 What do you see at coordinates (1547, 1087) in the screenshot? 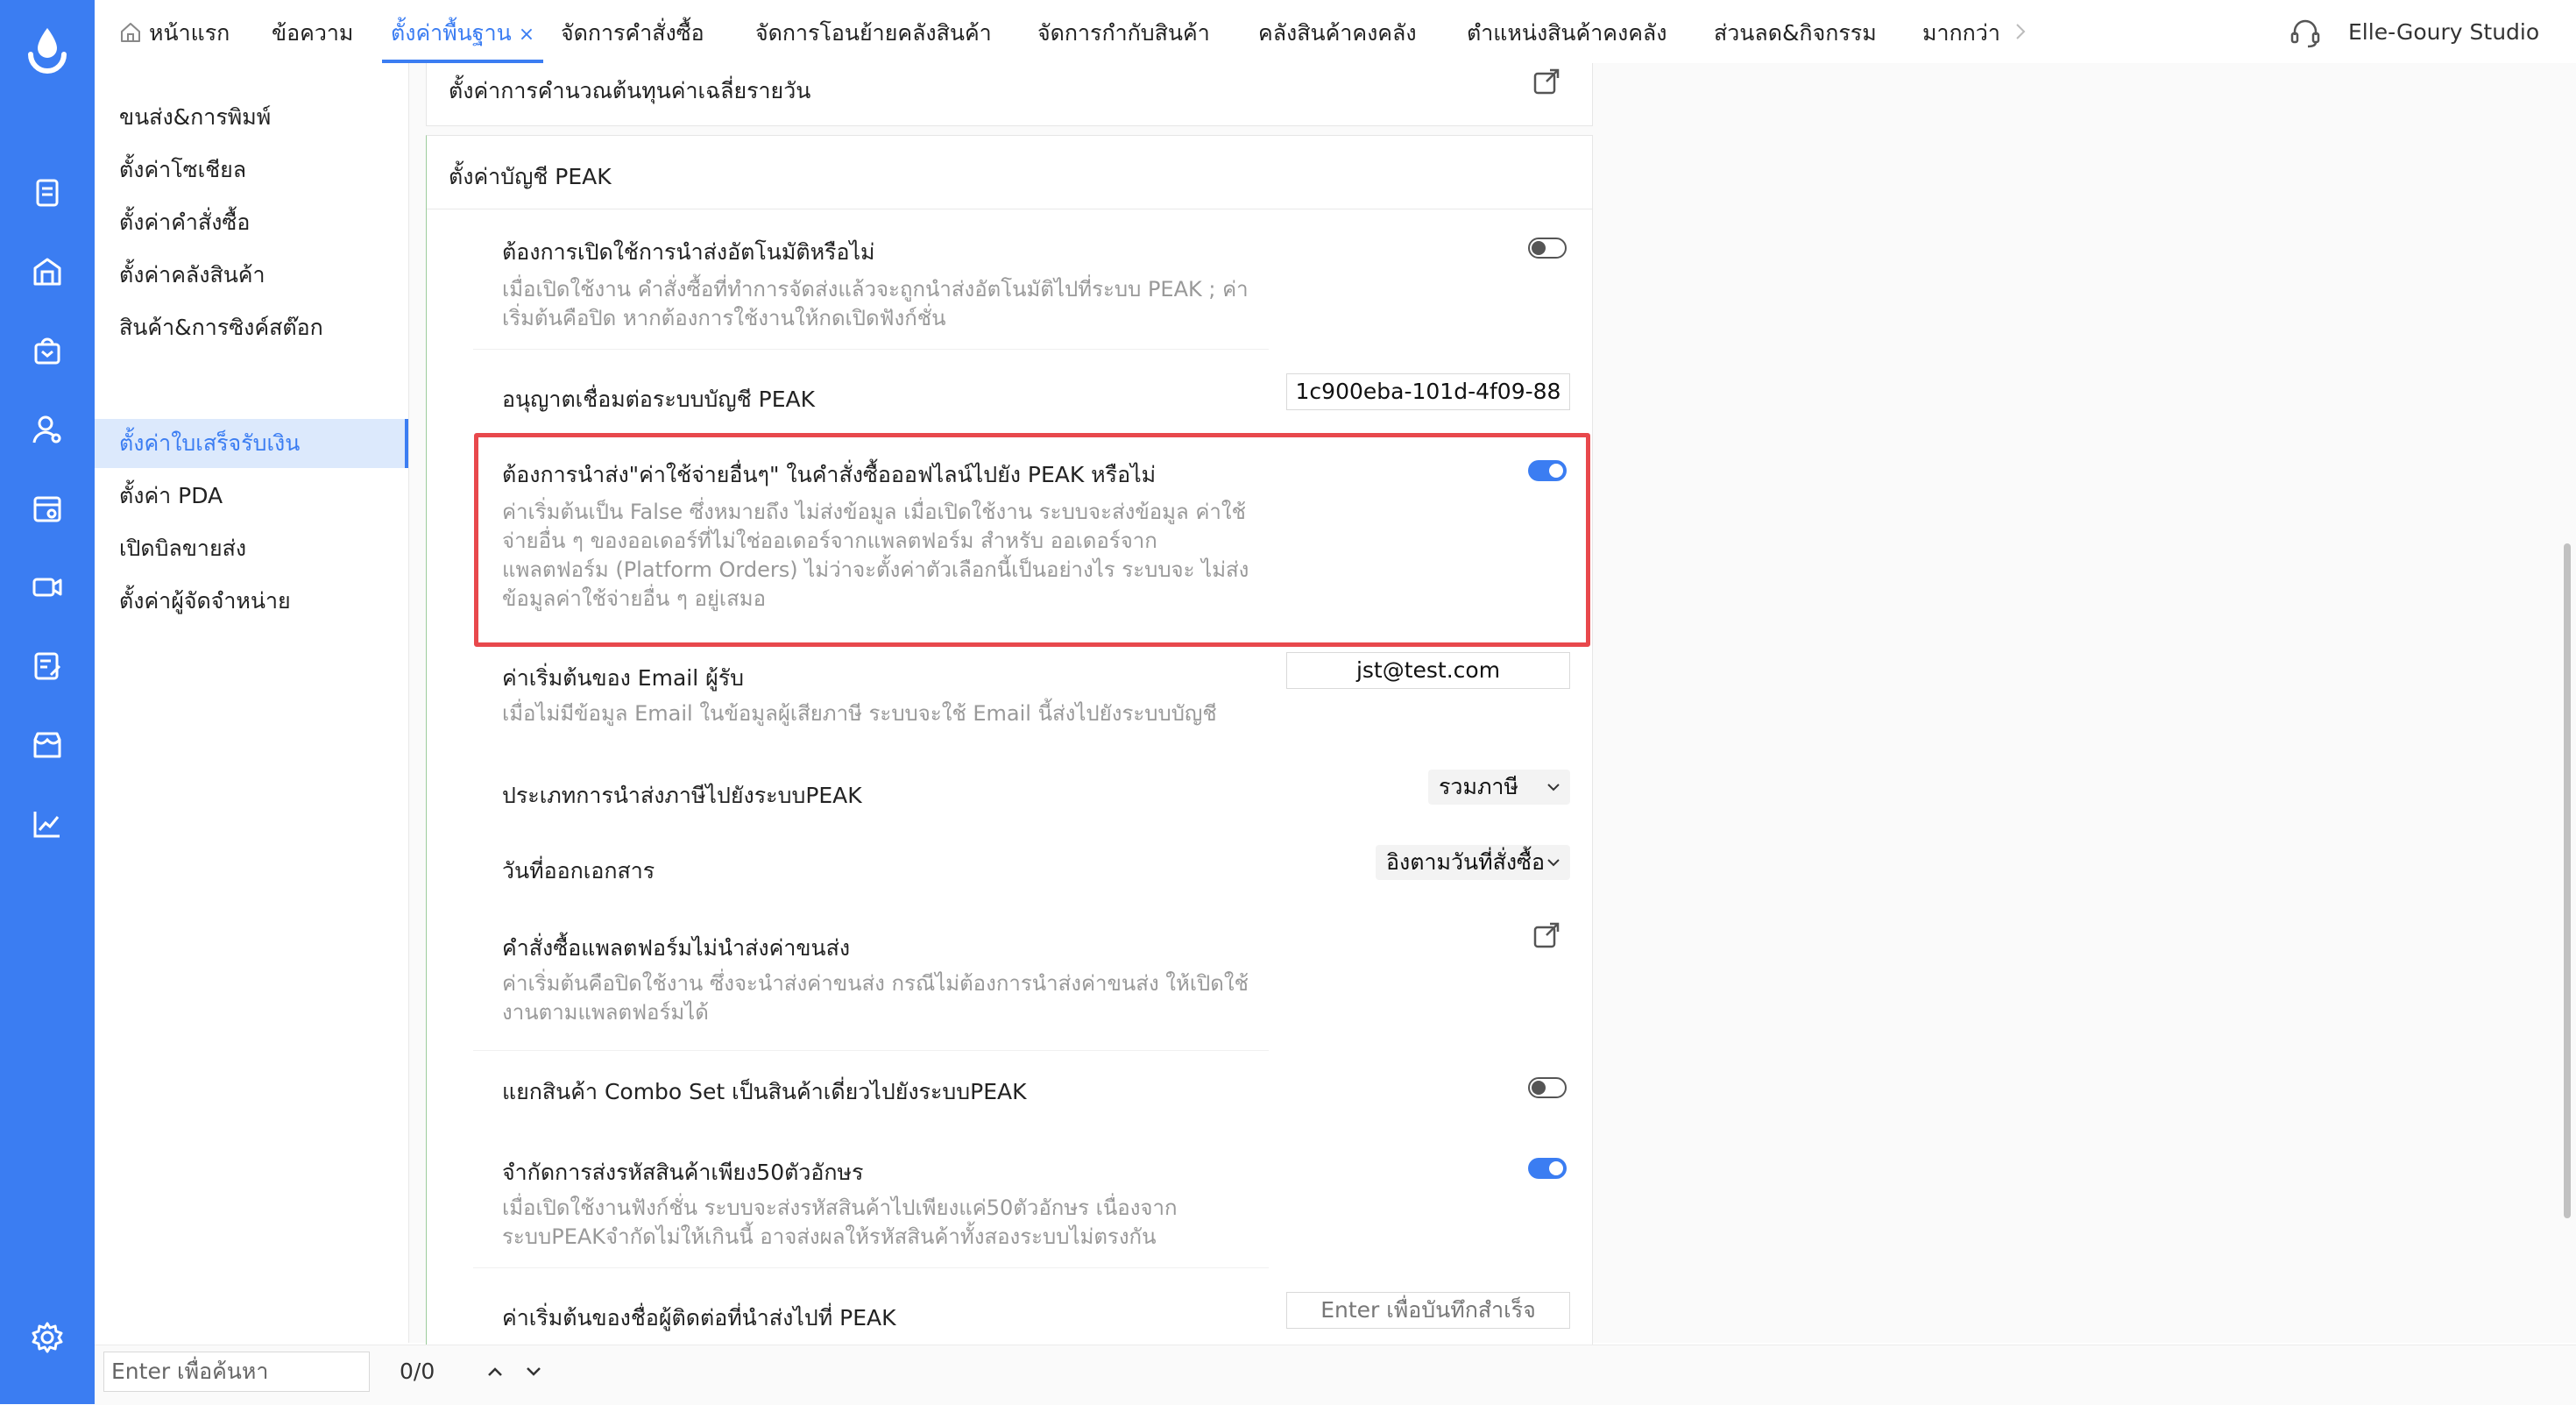
I see `combo-split-toggle` at bounding box center [1547, 1087].